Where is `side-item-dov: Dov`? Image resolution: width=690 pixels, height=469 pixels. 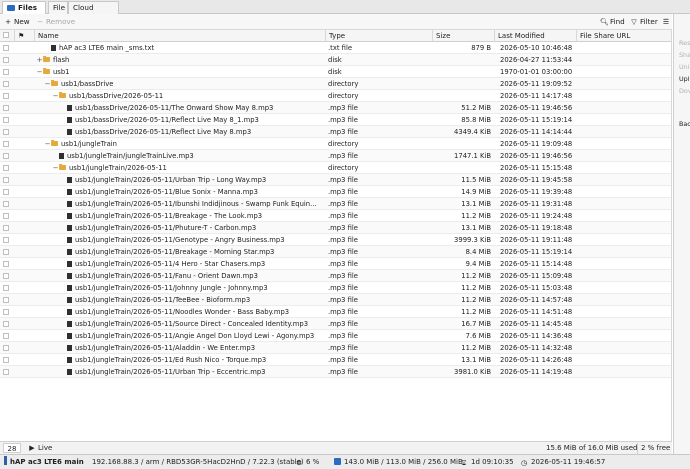 side-item-dov: Dov is located at coordinates (684, 91).